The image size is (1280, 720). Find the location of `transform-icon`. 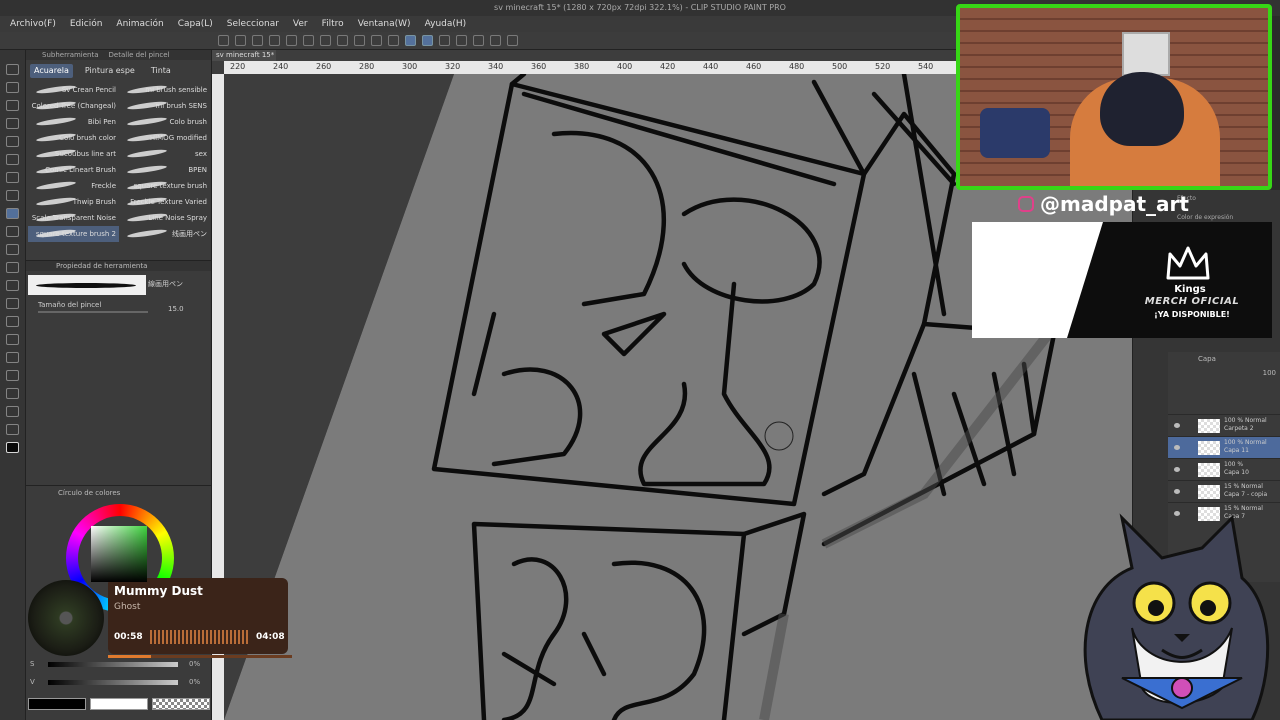

transform-icon is located at coordinates (359, 40).